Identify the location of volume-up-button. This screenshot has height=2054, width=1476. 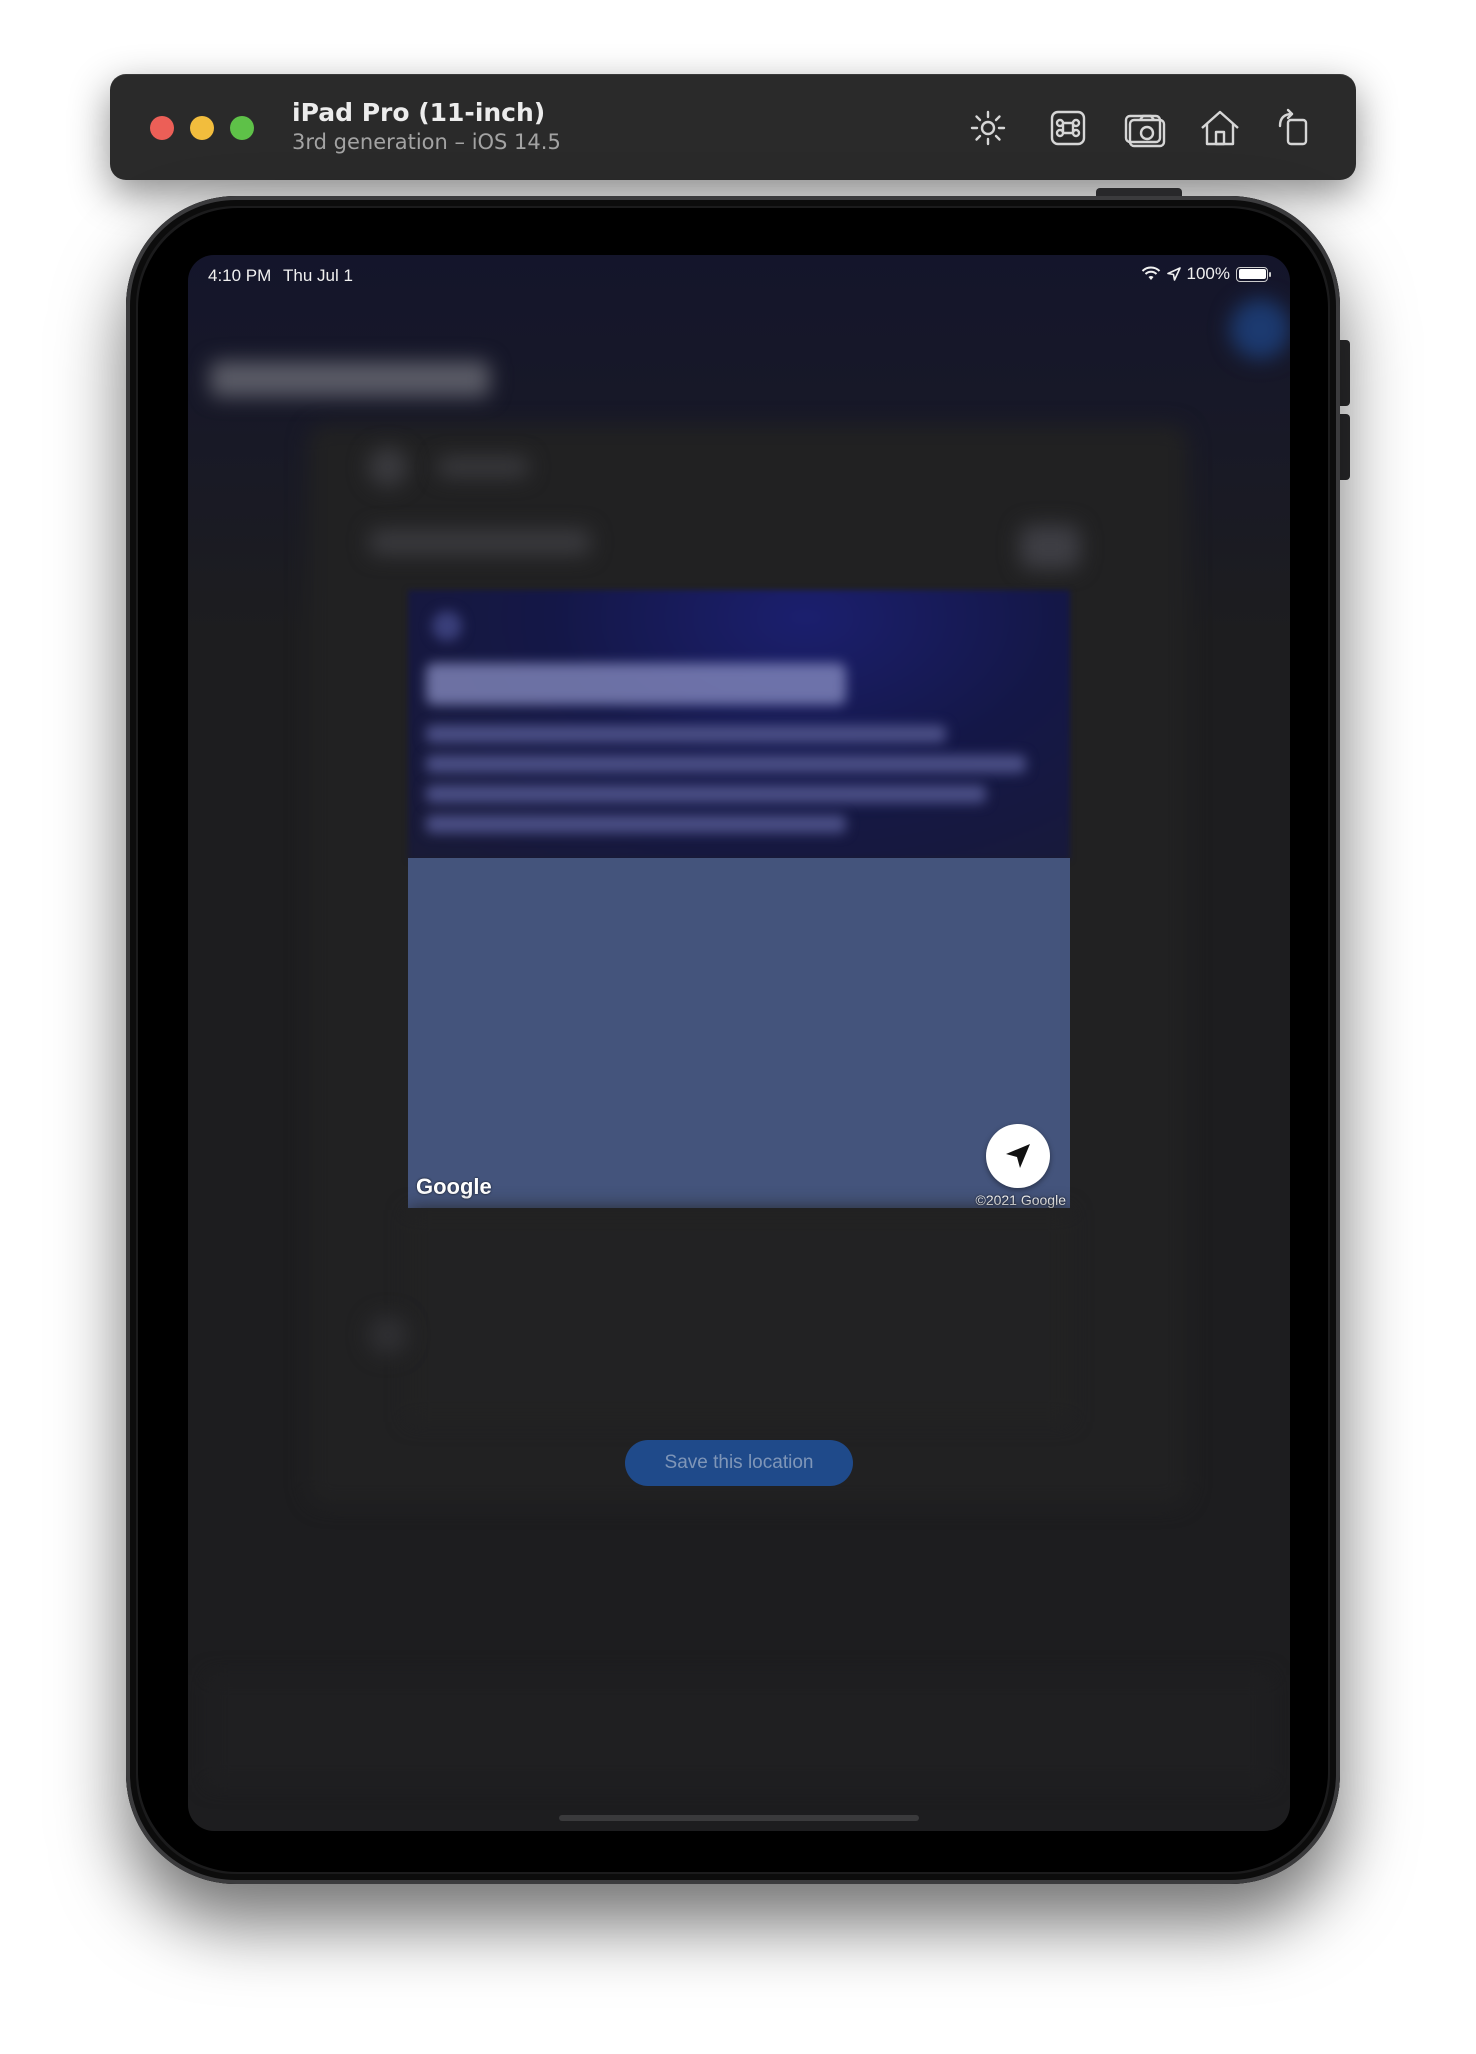
(1345, 373).